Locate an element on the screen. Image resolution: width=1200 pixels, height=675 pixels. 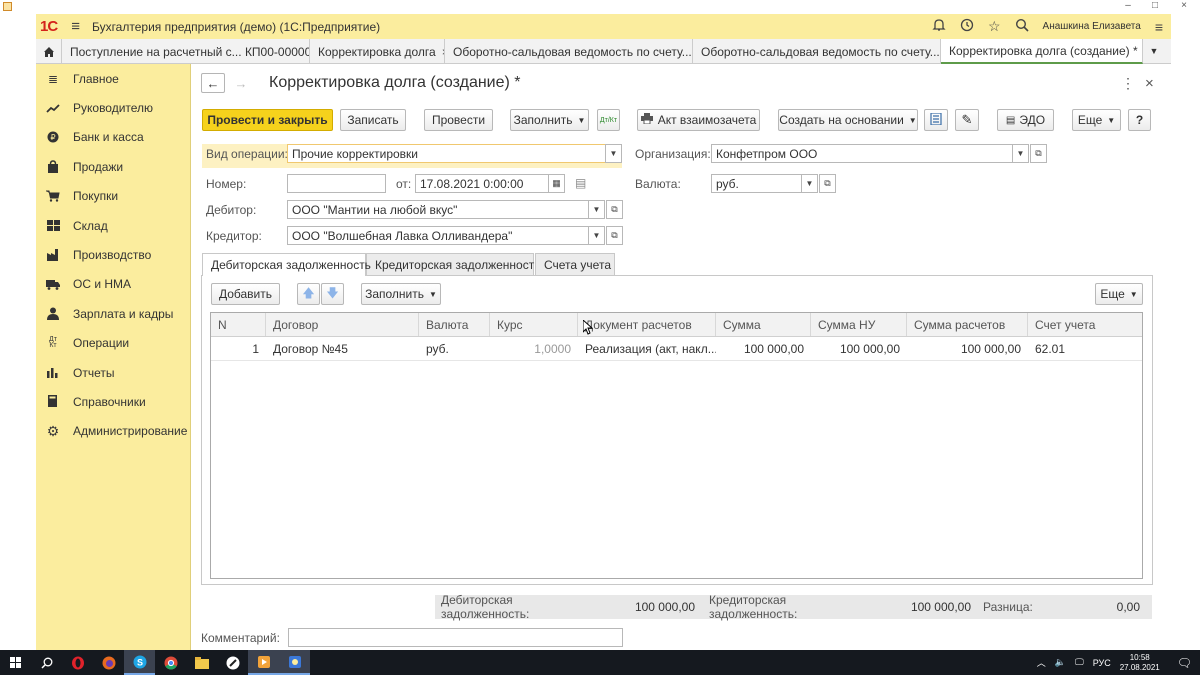
offset-act-button: Акт взаимозачета is located at coordinates (698, 120).